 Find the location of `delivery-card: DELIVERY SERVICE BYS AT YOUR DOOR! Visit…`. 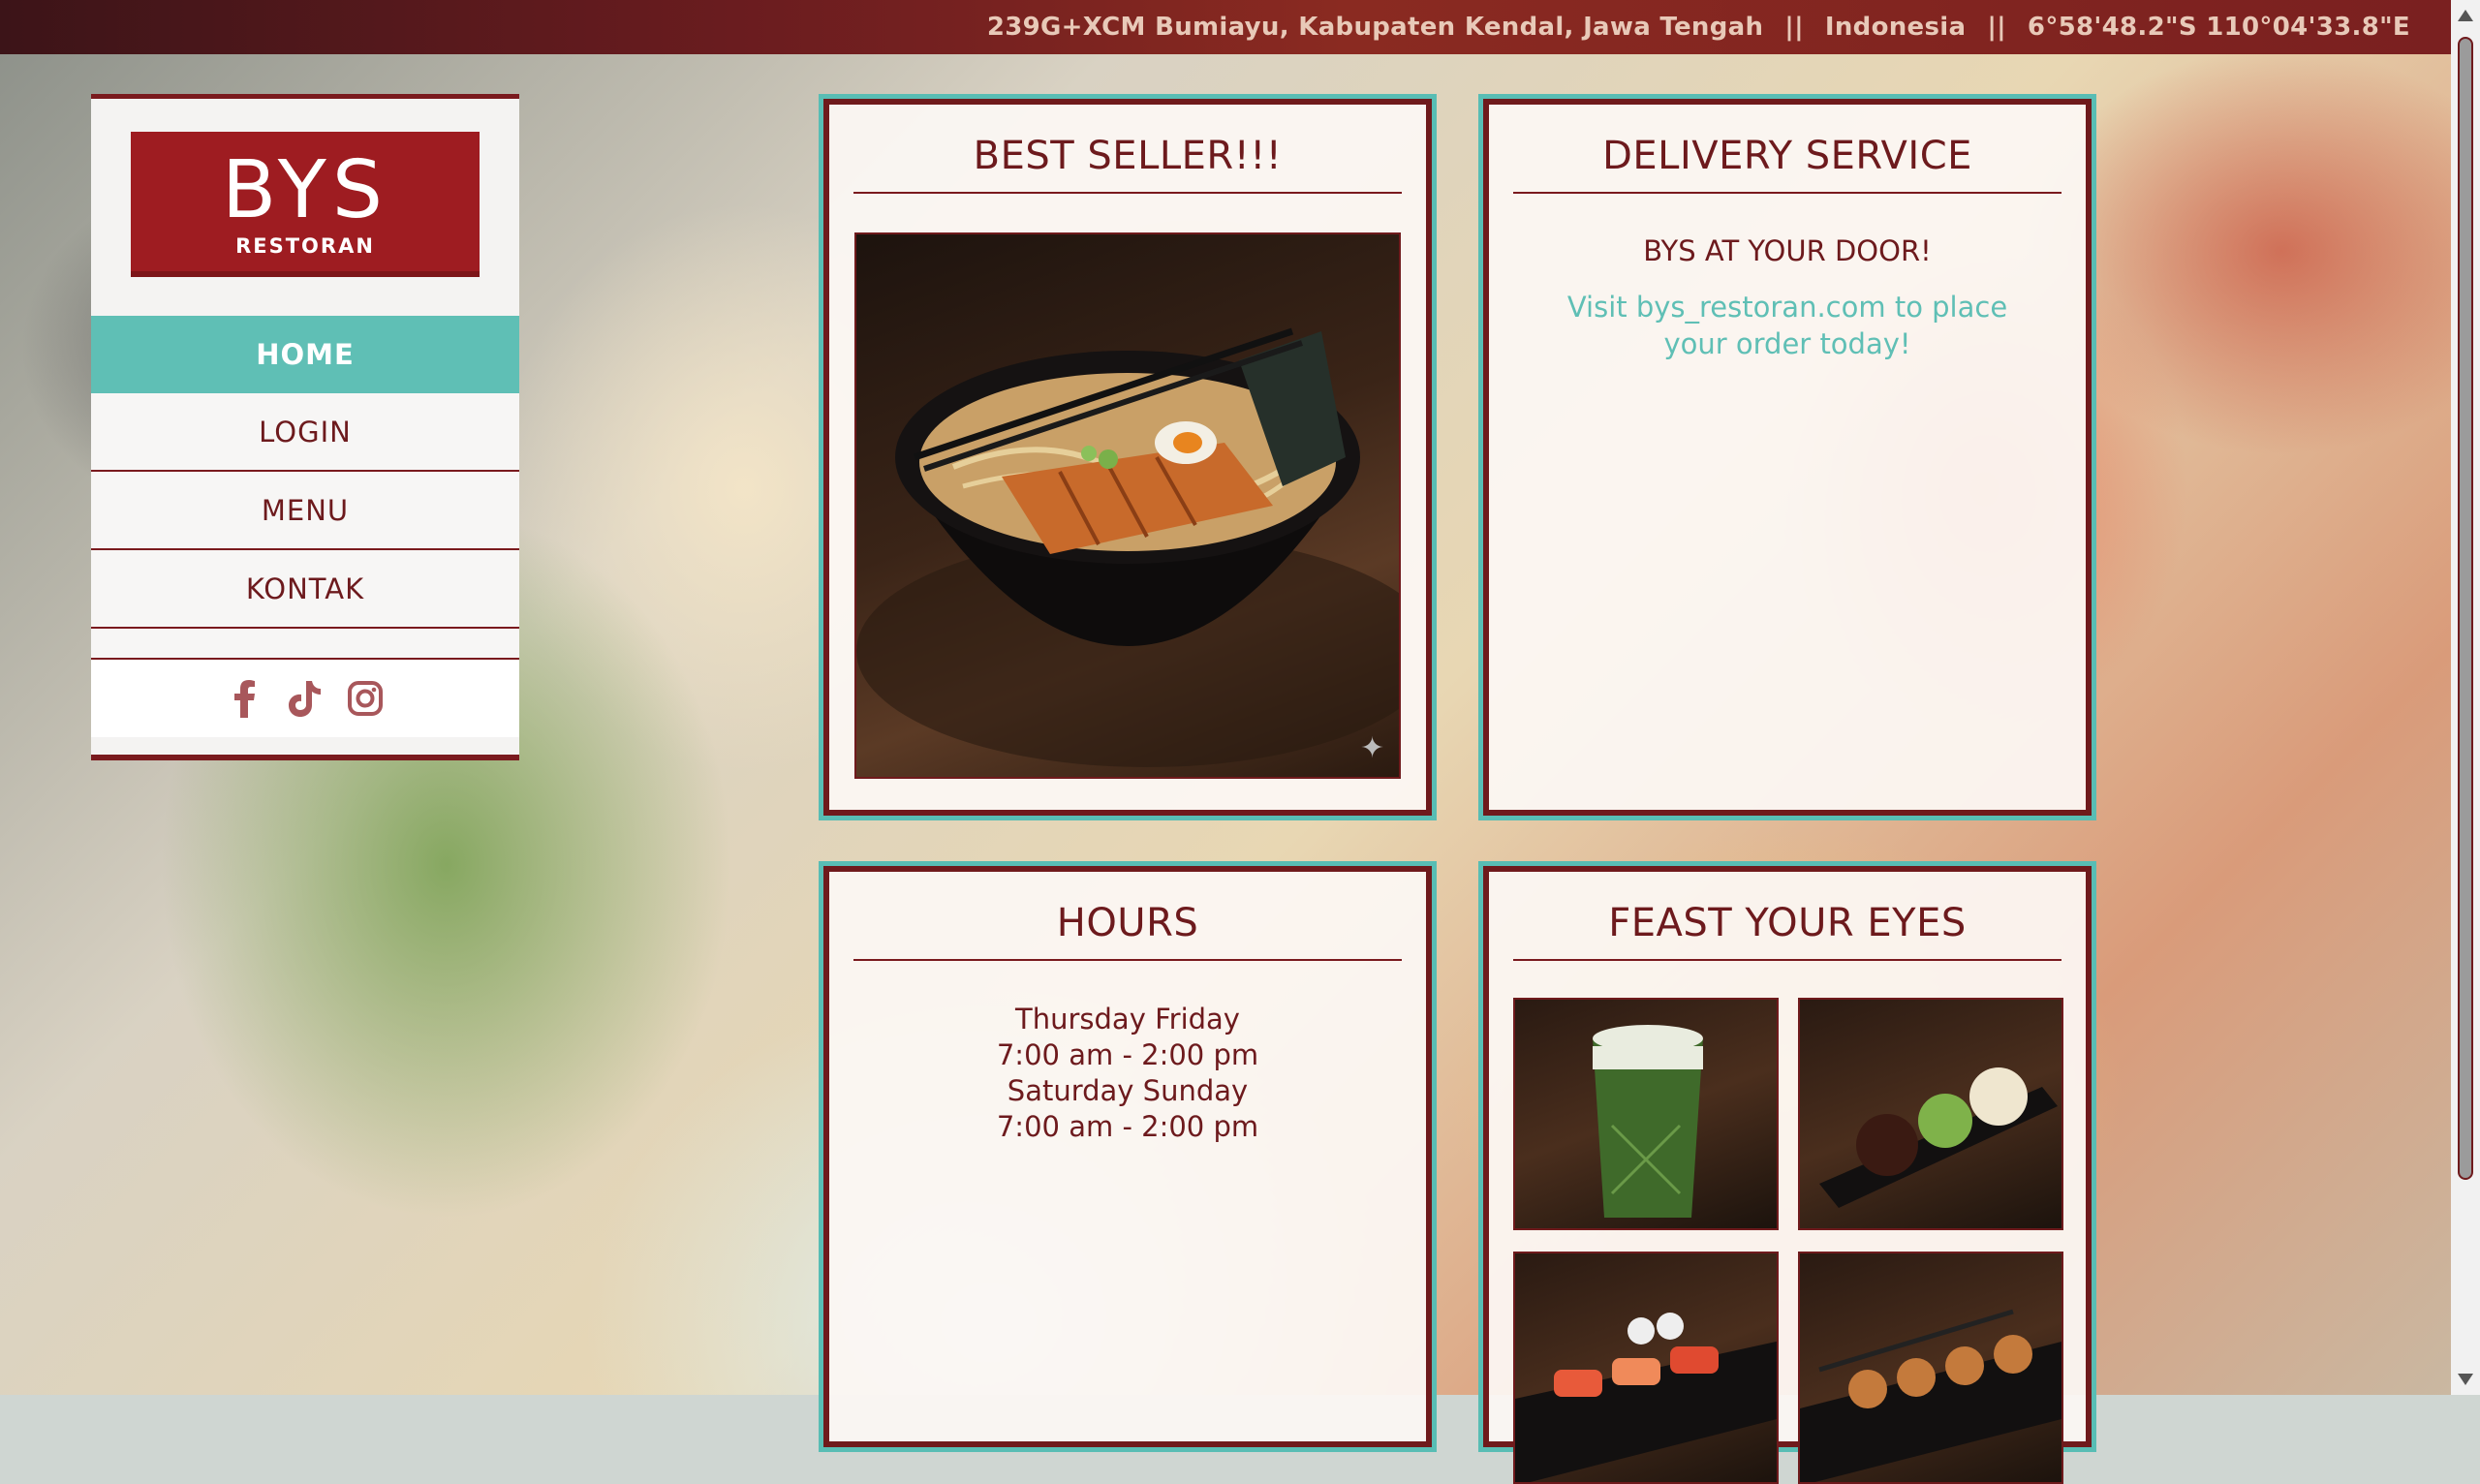

delivery-card: DELIVERY SERVICE BYS AT YOUR DOOR! Visit… is located at coordinates (1787, 457).